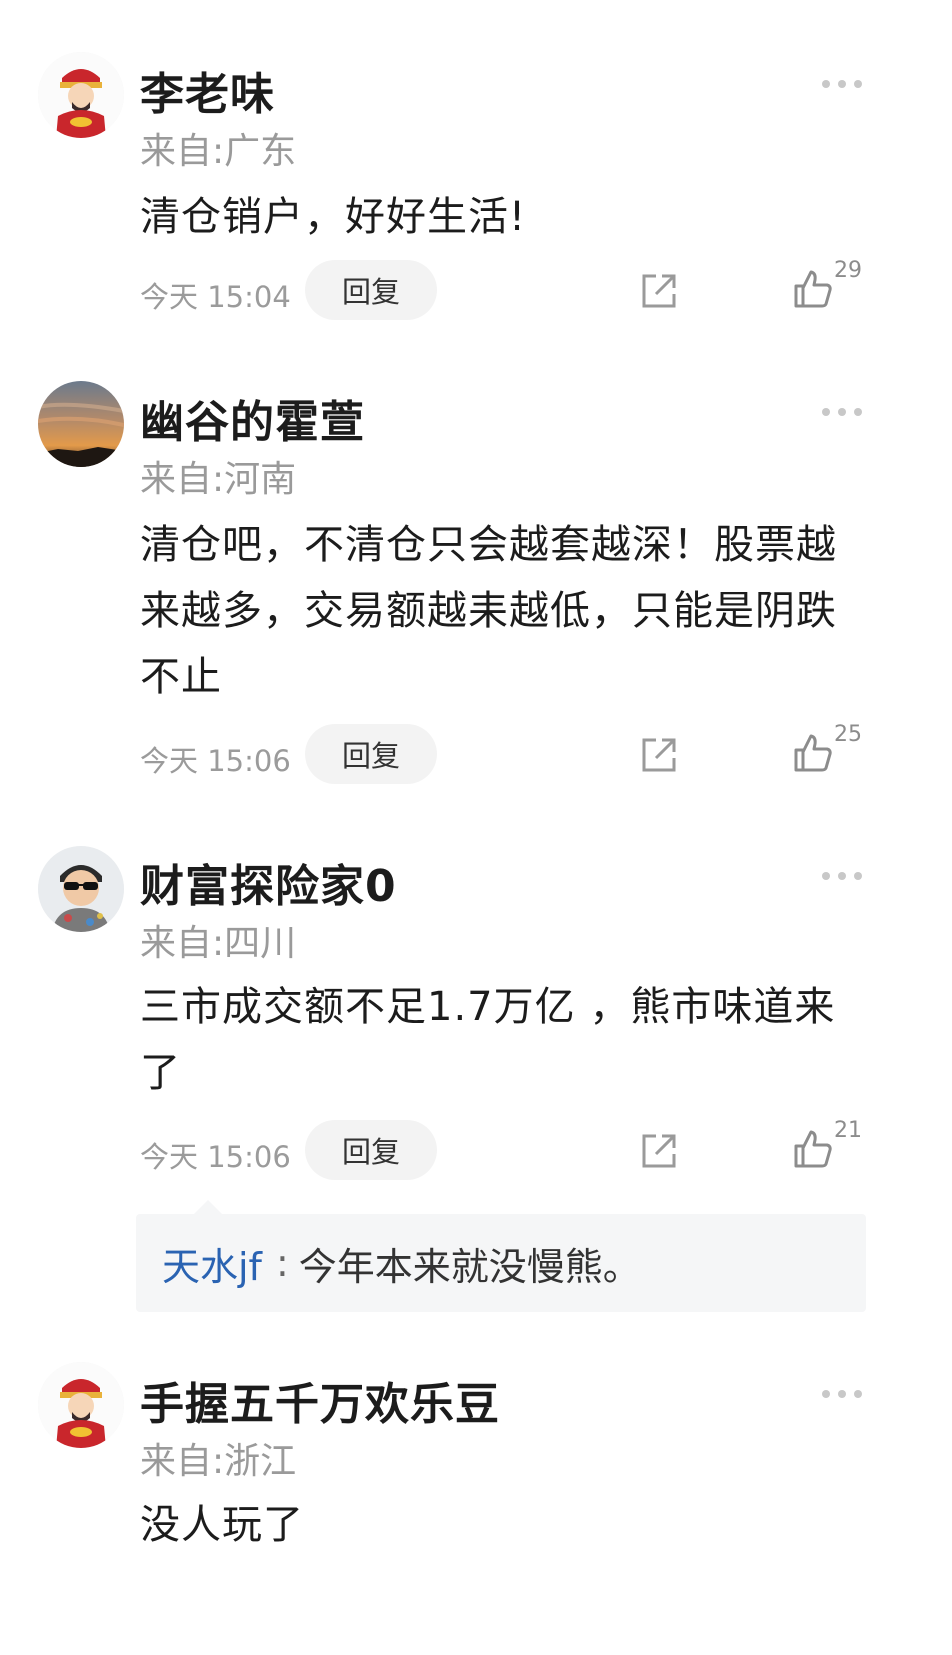 The height and width of the screenshot is (1655, 952). I want to click on comment-text: 三市成交额不足1.7万亿 ，熊市味道来了, so click(488, 1040).